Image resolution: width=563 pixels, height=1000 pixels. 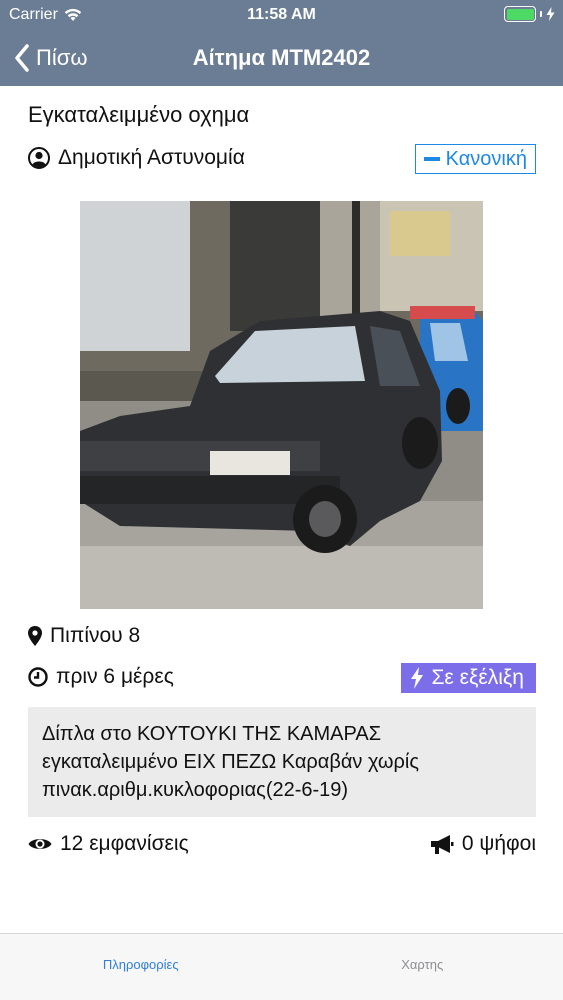 I want to click on views-label: 12 εμφανίσεις, so click(x=124, y=843).